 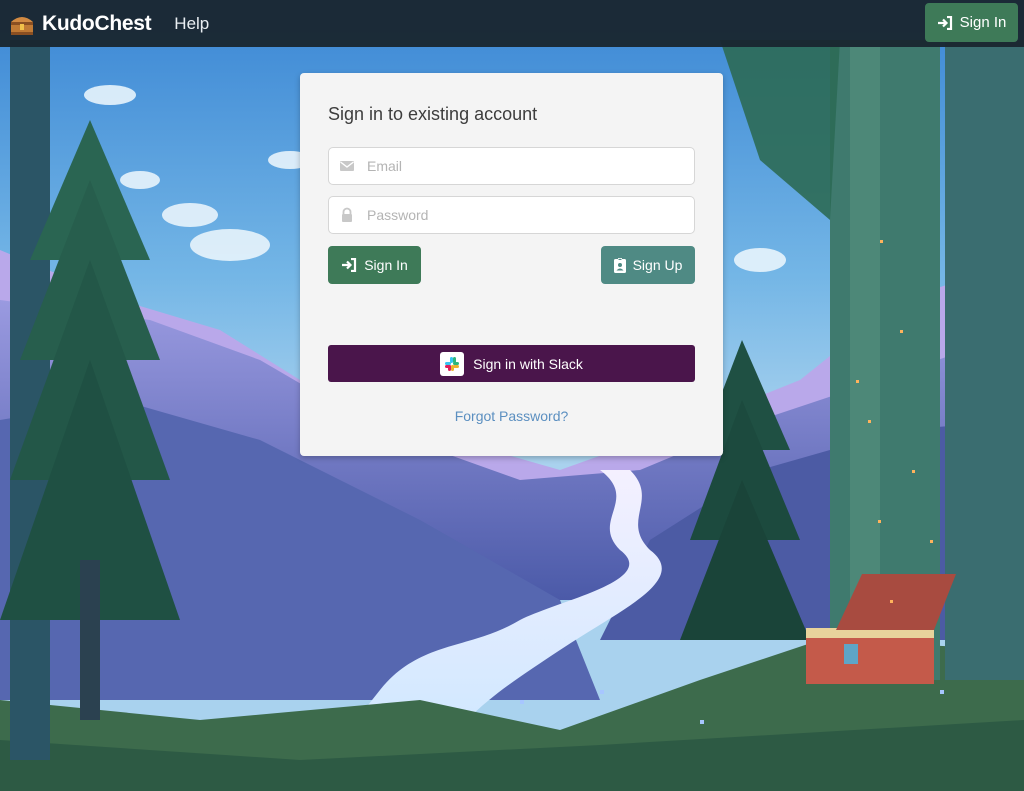 I want to click on navbar-sign-in-button: Sign In, so click(x=971, y=22).